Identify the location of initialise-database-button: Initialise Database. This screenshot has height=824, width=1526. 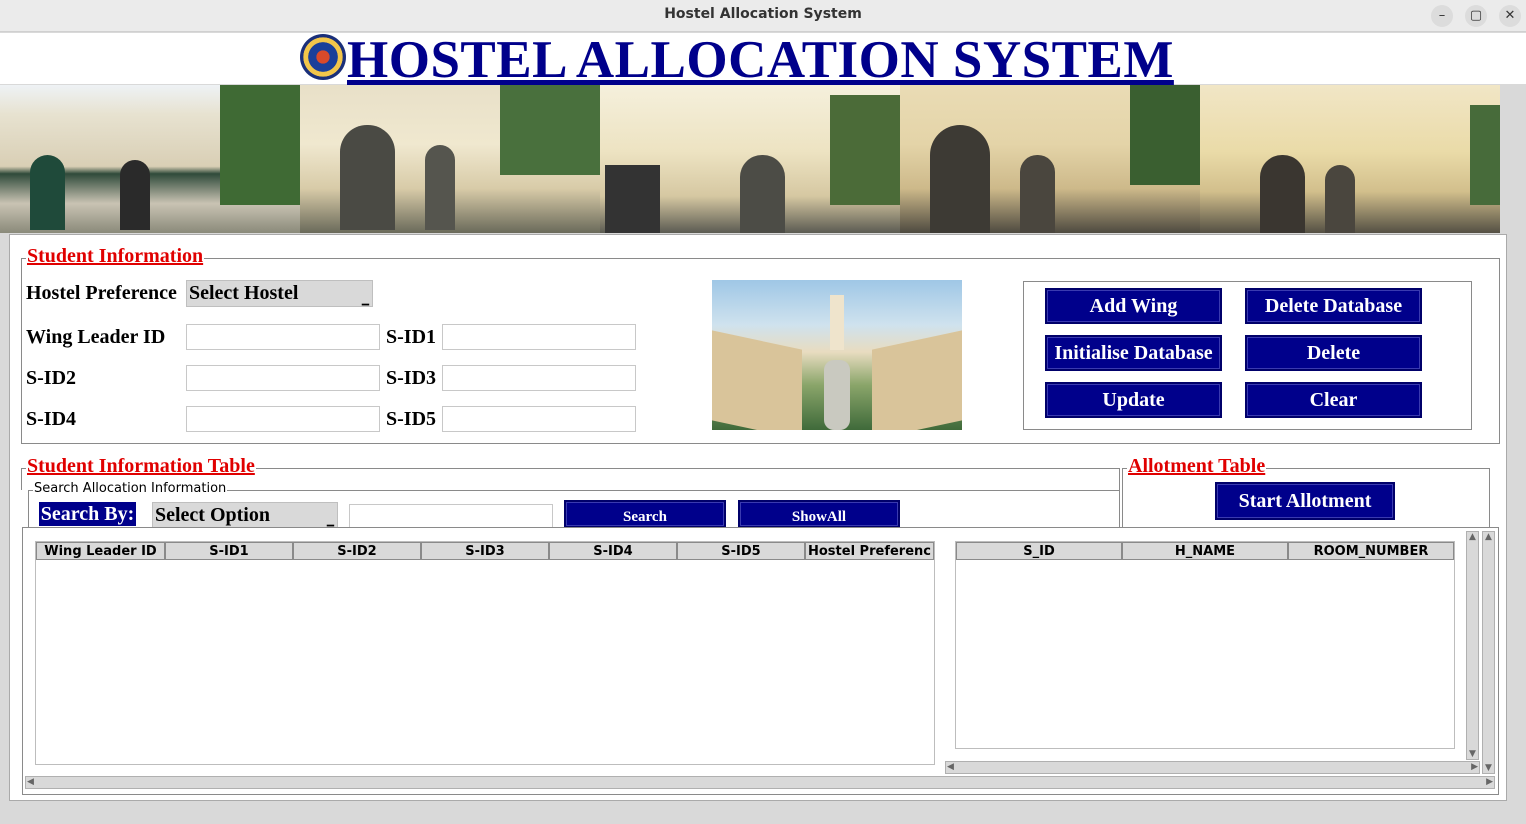
(1133, 353).